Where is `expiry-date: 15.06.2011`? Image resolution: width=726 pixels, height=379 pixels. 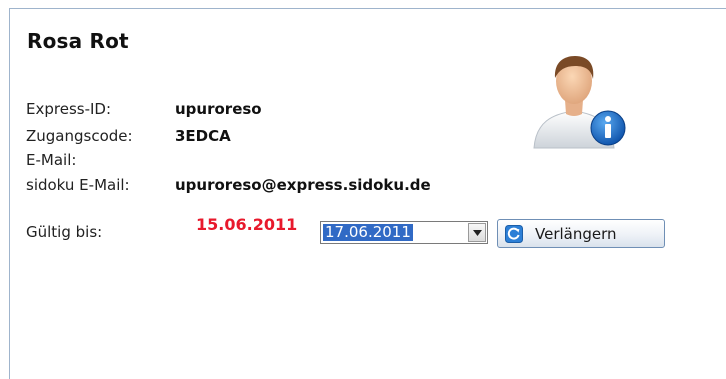 expiry-date: 15.06.2011 is located at coordinates (247, 224).